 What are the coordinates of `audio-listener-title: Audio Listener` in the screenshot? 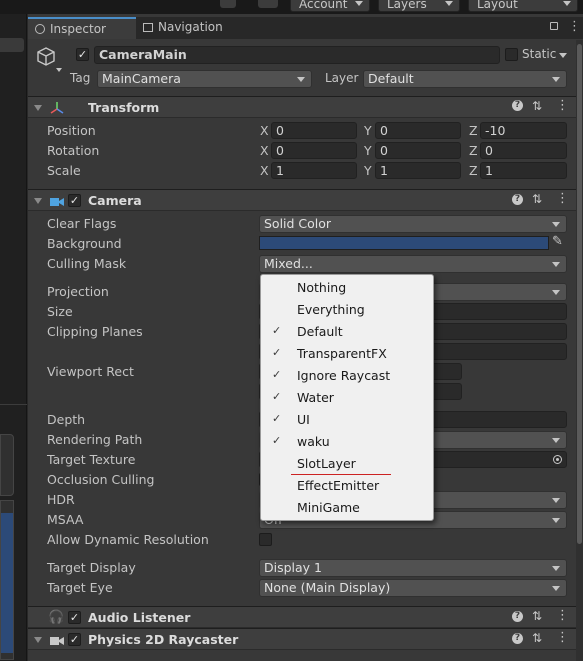 It's located at (139, 617).